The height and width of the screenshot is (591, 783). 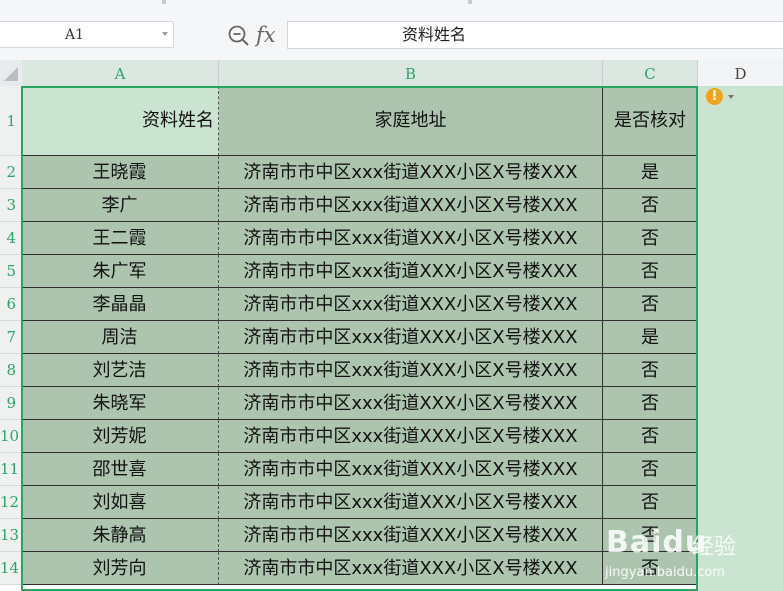 I want to click on row-header: 9, so click(x=11, y=403).